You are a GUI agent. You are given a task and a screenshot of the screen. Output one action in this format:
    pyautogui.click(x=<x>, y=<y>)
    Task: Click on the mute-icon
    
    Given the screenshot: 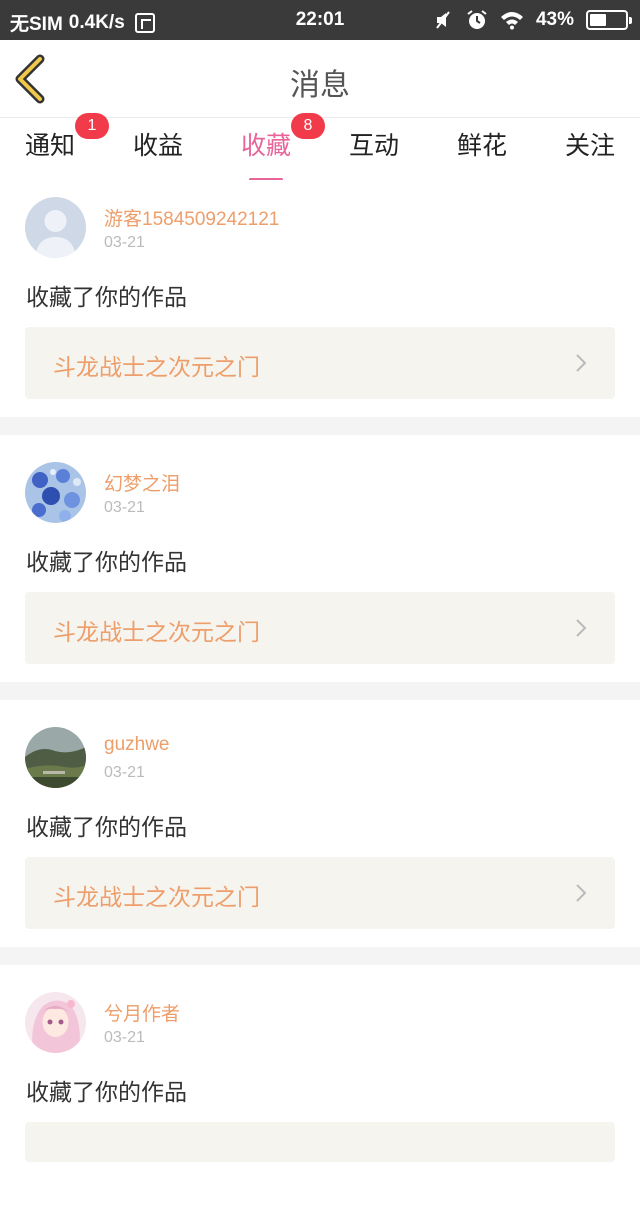 What is the action you would take?
    pyautogui.click(x=443, y=20)
    